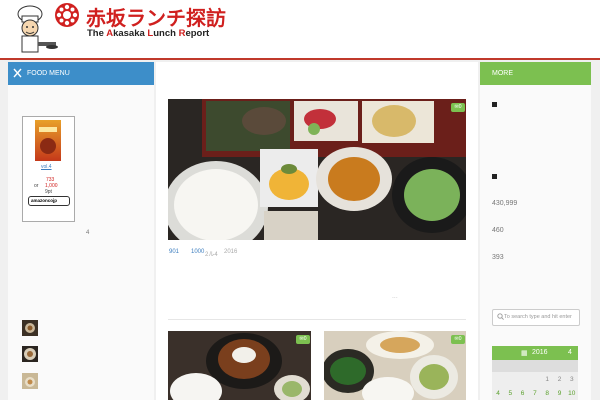 This screenshot has width=600, height=400. I want to click on calendar-day: 5, so click(510, 393).